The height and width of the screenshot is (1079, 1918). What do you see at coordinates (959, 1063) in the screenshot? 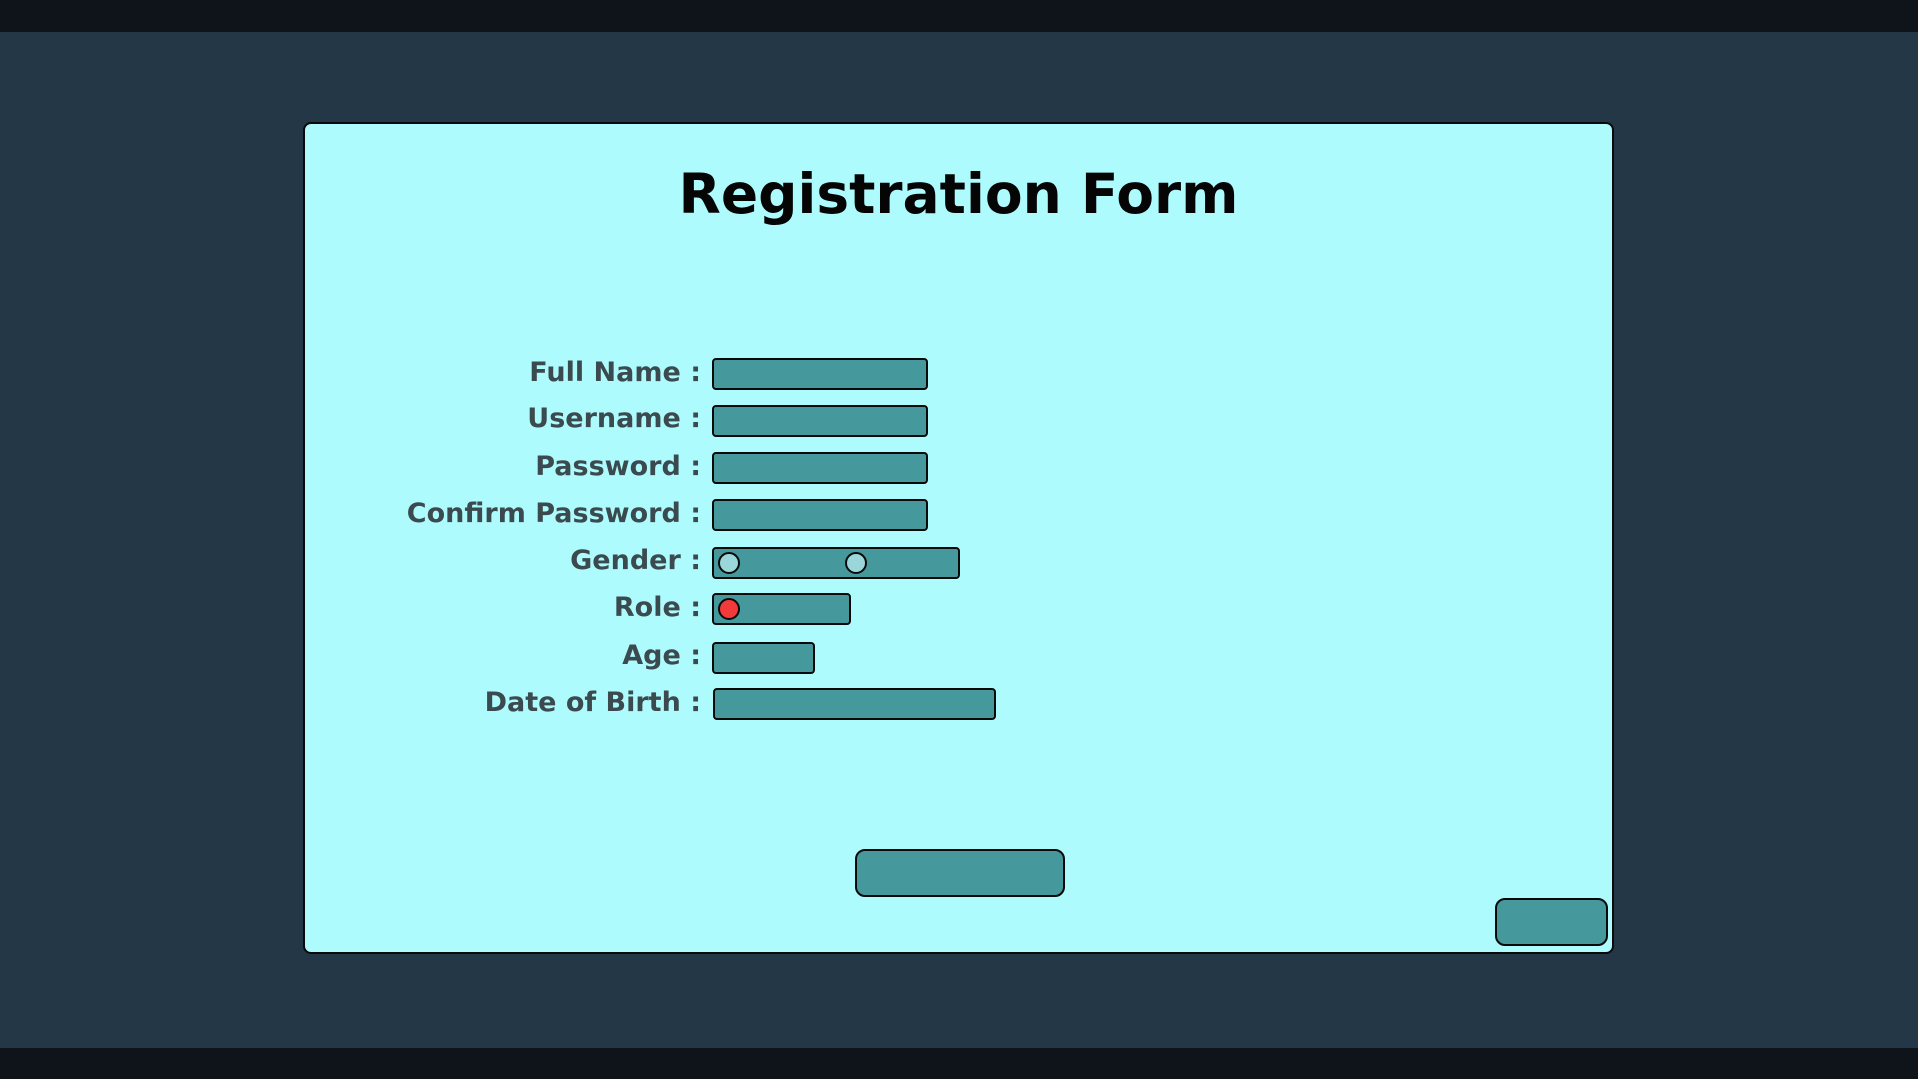
I see `letterbox-bottom` at bounding box center [959, 1063].